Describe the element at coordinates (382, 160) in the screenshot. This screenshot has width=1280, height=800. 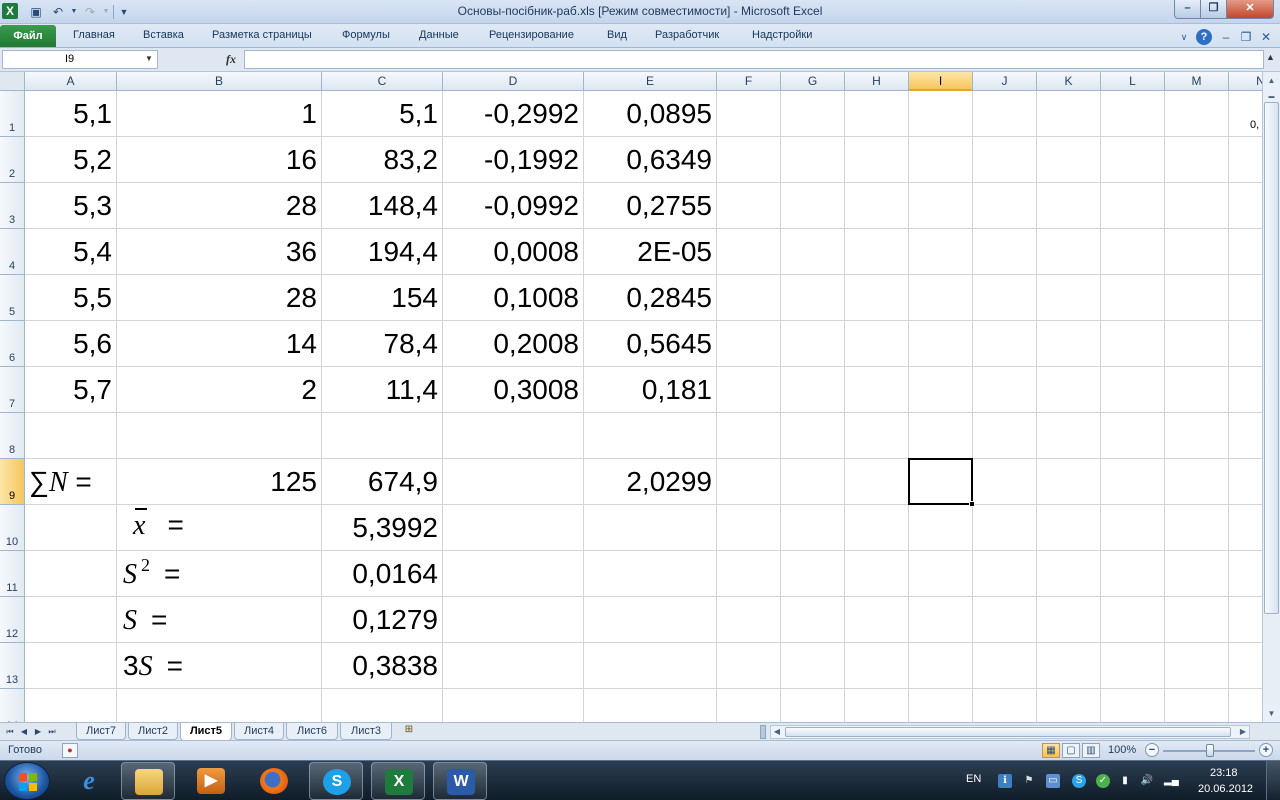
I see `cell-c2: 83,2` at that location.